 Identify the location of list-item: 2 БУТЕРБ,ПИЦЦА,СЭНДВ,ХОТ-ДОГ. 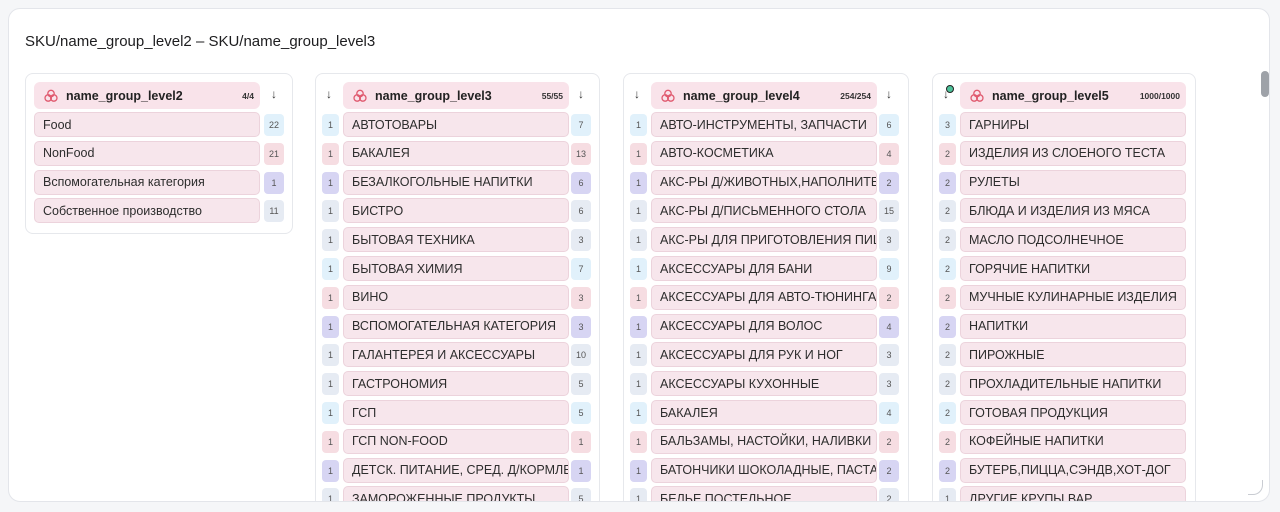
(1065, 470).